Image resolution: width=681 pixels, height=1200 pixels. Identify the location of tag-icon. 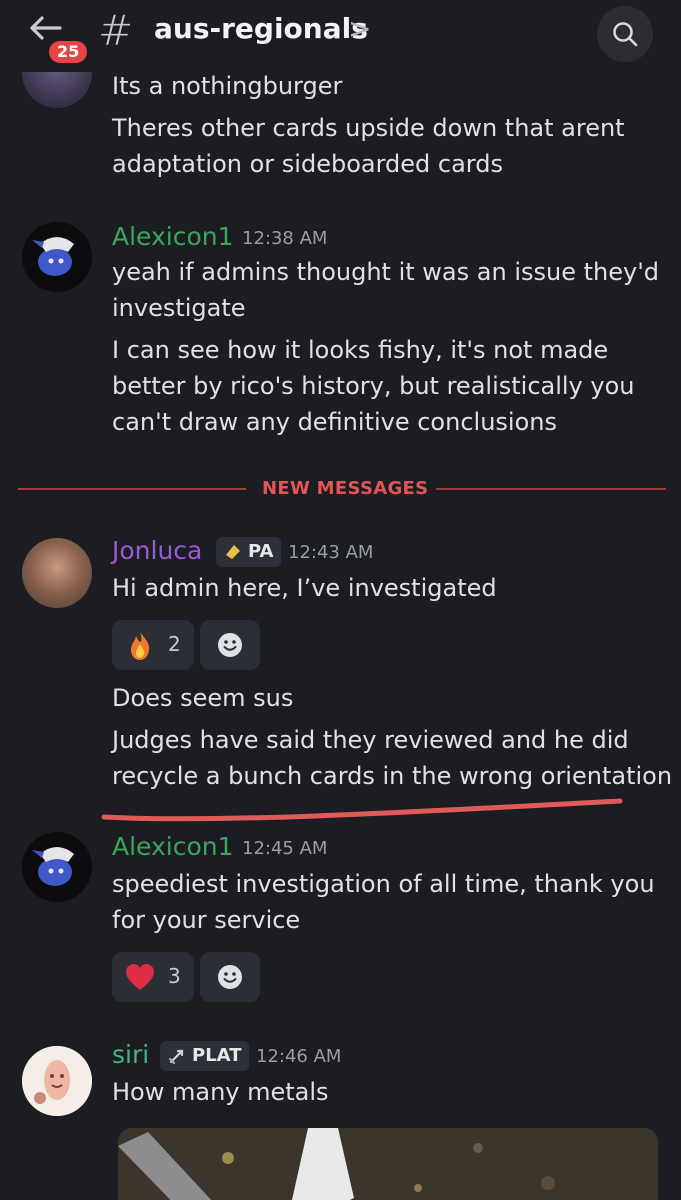
(233, 552).